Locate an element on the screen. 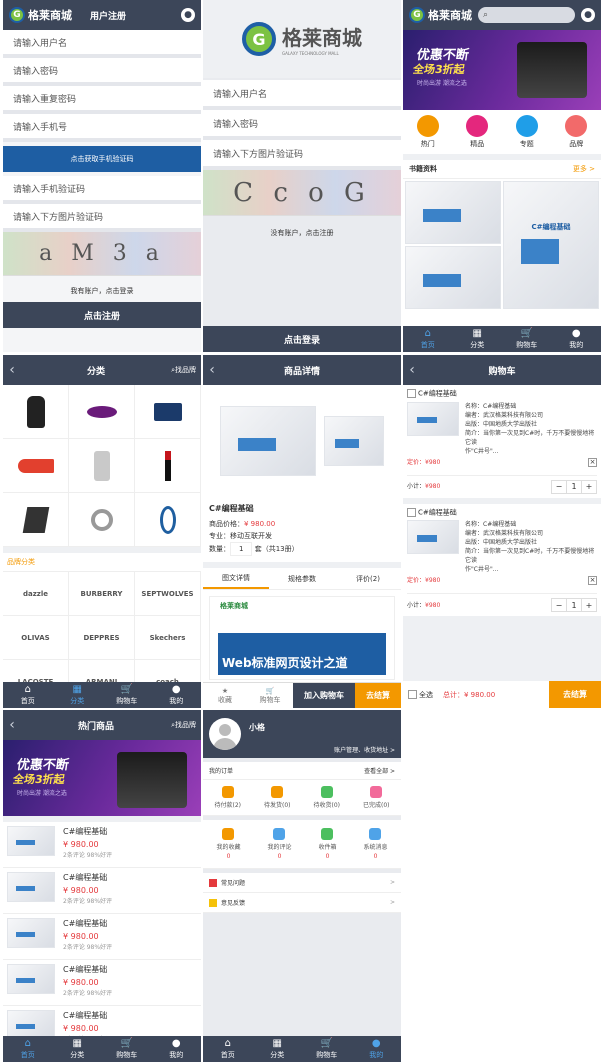 This screenshot has height=1062, width=606. login-captcha-input: 请输入下方图片验证码 is located at coordinates (302, 155).